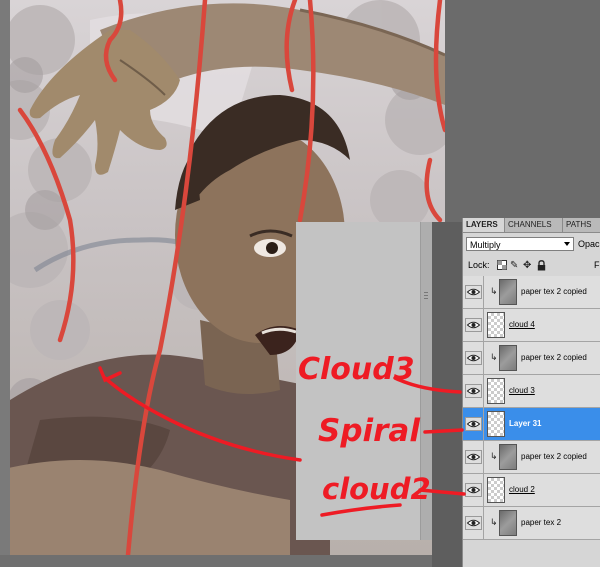  Describe the element at coordinates (110, 374) in the screenshot. I see `annotation-arrow-head` at that location.